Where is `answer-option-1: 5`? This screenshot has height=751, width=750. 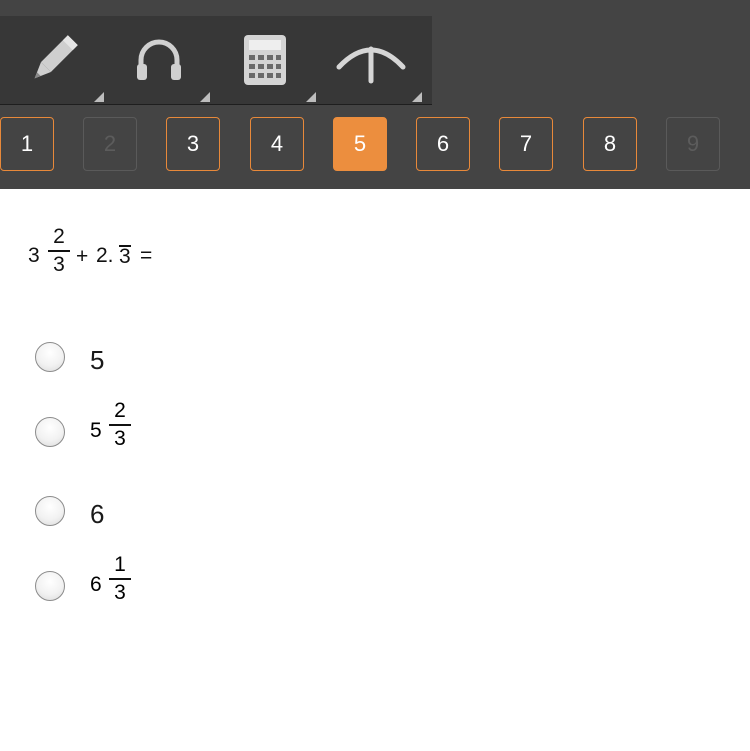 answer-option-1: 5 is located at coordinates (135, 370).